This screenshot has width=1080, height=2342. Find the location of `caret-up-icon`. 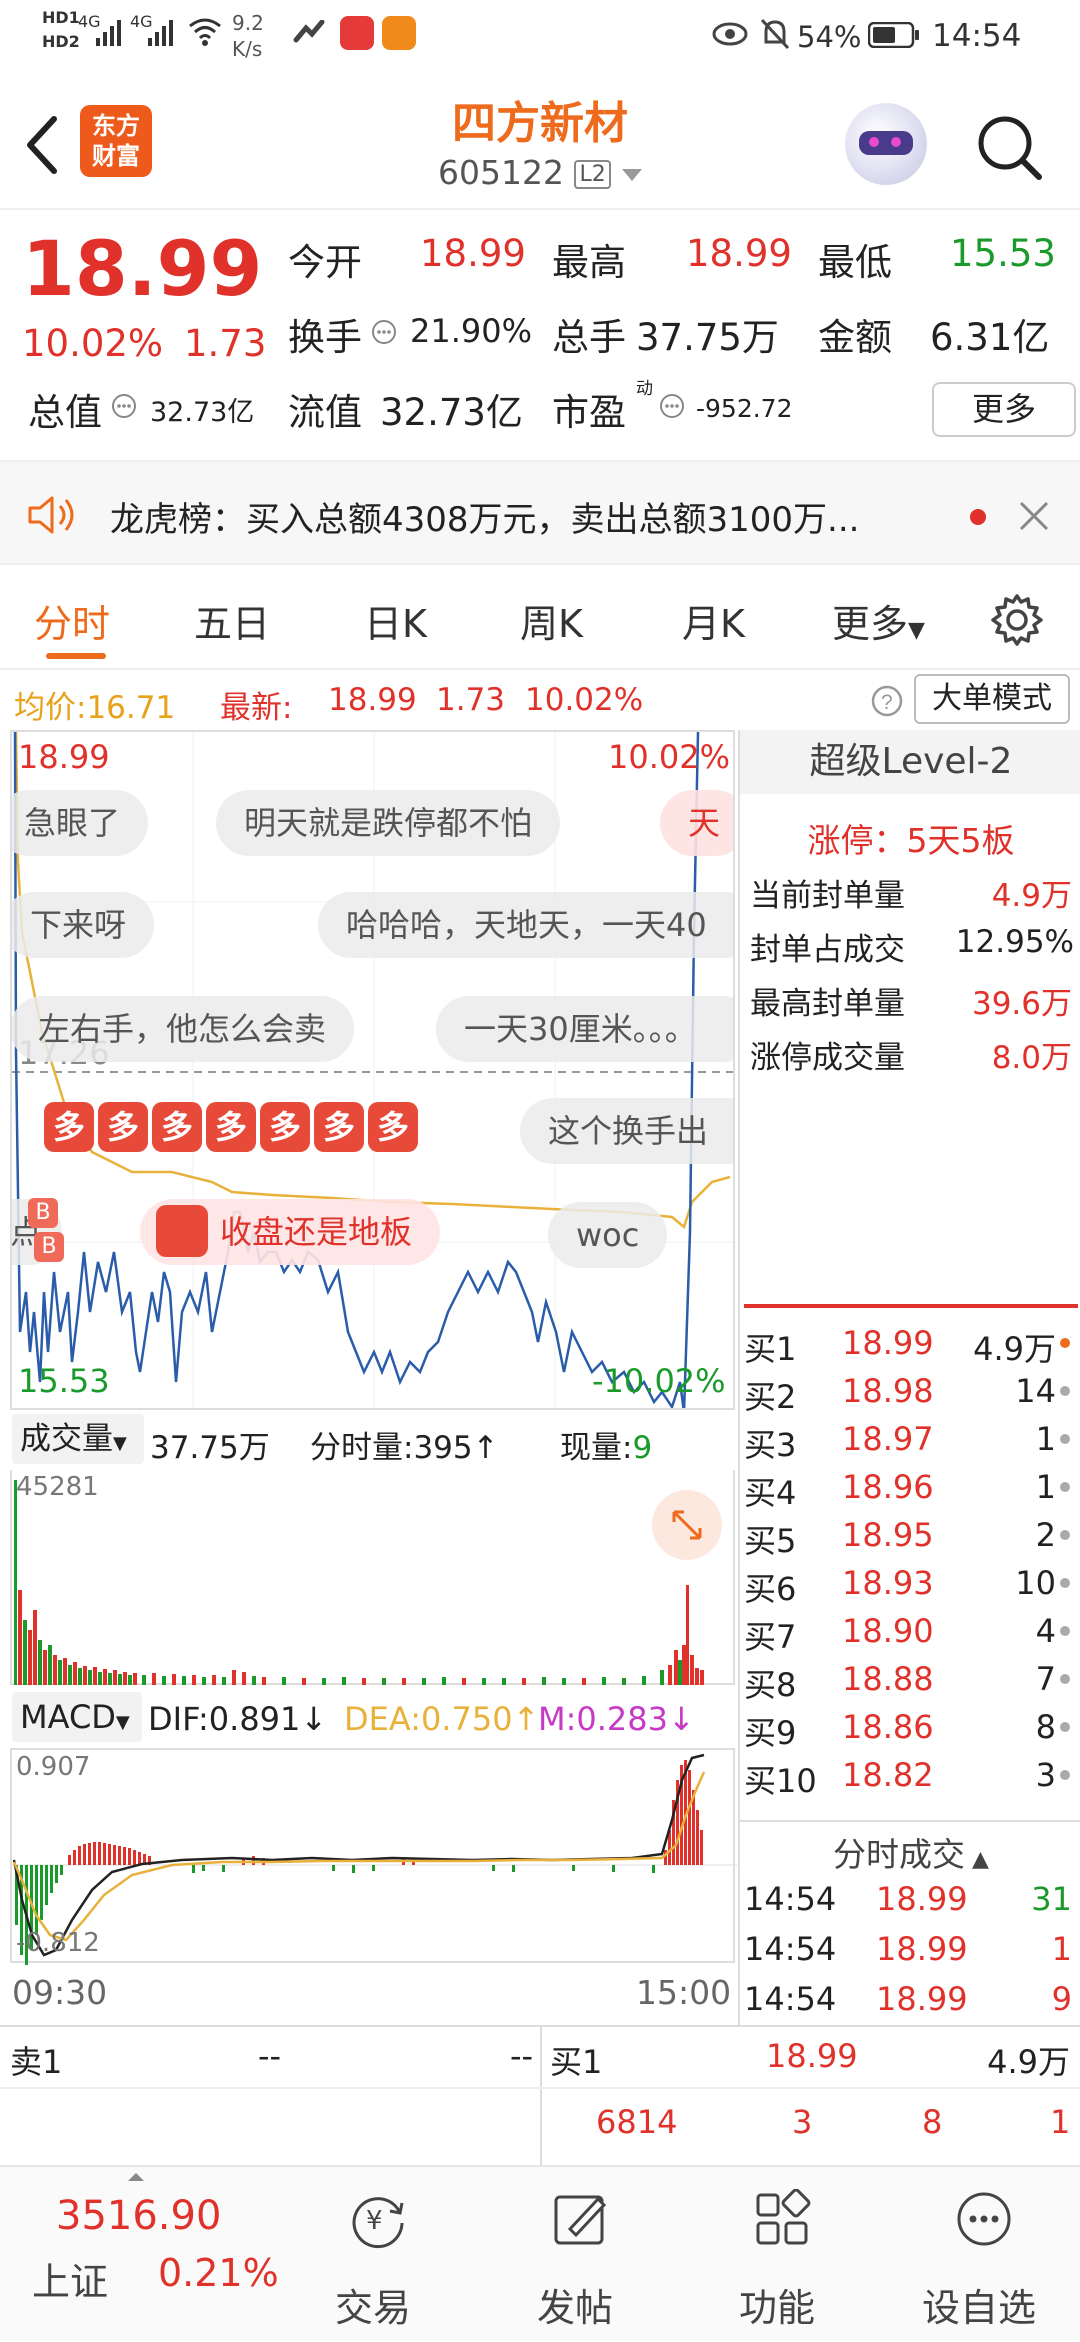

caret-up-icon is located at coordinates (136, 2177).